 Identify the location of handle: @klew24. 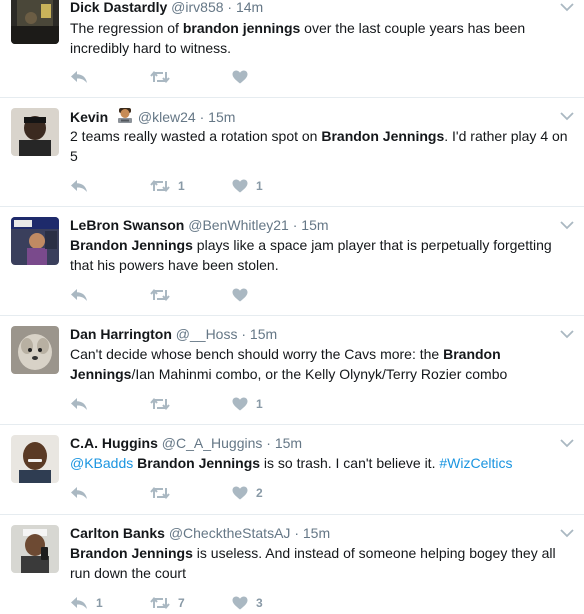
(167, 117).